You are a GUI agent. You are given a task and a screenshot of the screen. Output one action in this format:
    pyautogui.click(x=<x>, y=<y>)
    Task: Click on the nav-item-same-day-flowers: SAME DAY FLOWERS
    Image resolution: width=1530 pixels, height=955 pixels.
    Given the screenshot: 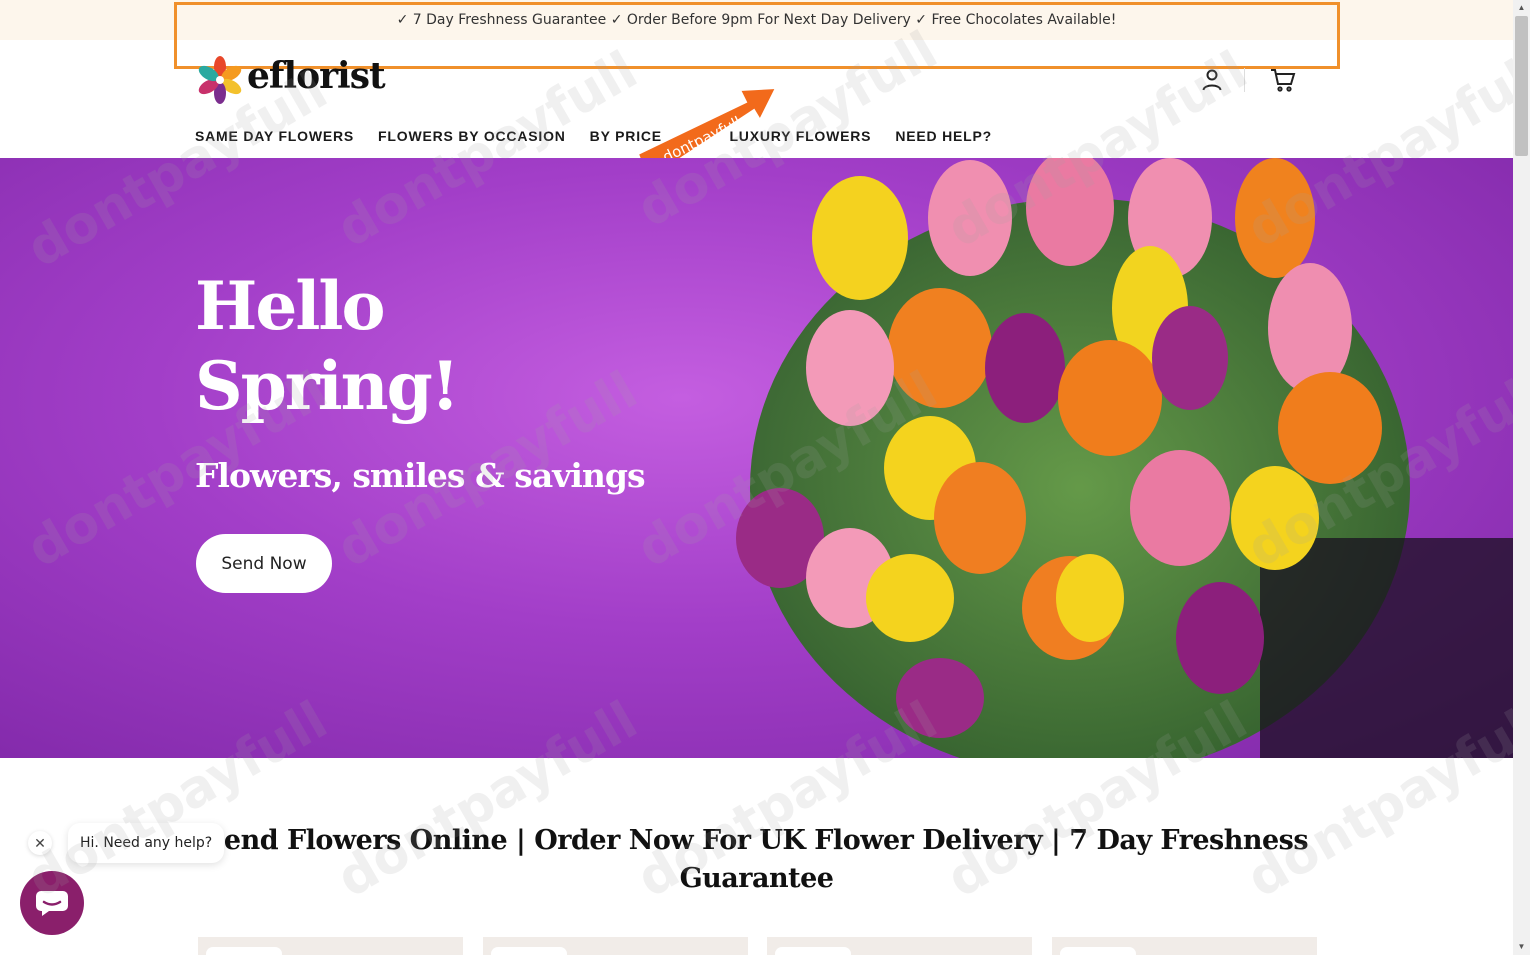 What is the action you would take?
    pyautogui.click(x=274, y=136)
    